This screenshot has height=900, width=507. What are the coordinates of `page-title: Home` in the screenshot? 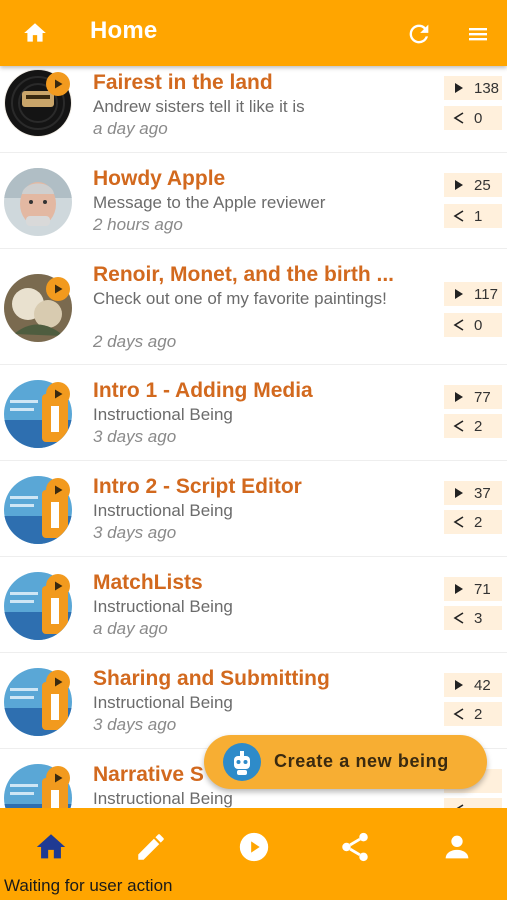 It's located at (124, 30).